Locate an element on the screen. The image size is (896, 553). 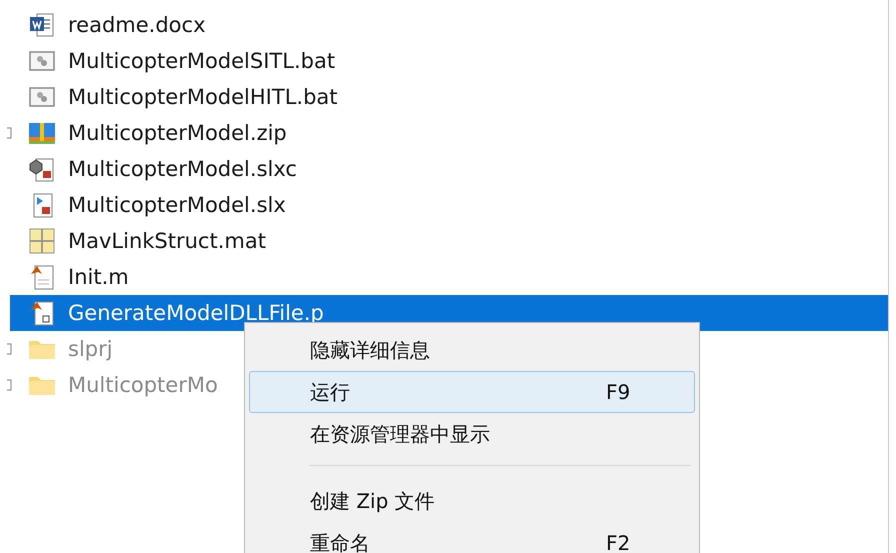
file-name: MulticopterModel.slxc is located at coordinates (182, 169).